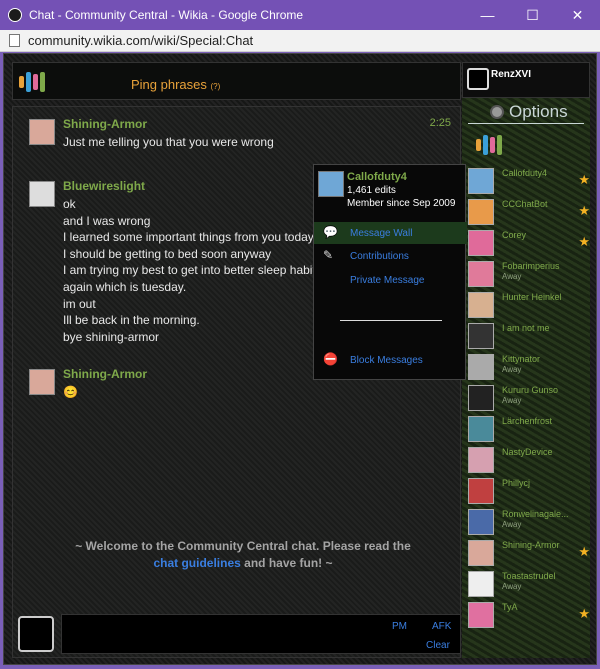  I want to click on user-name: Callofduty4, so click(524, 173).